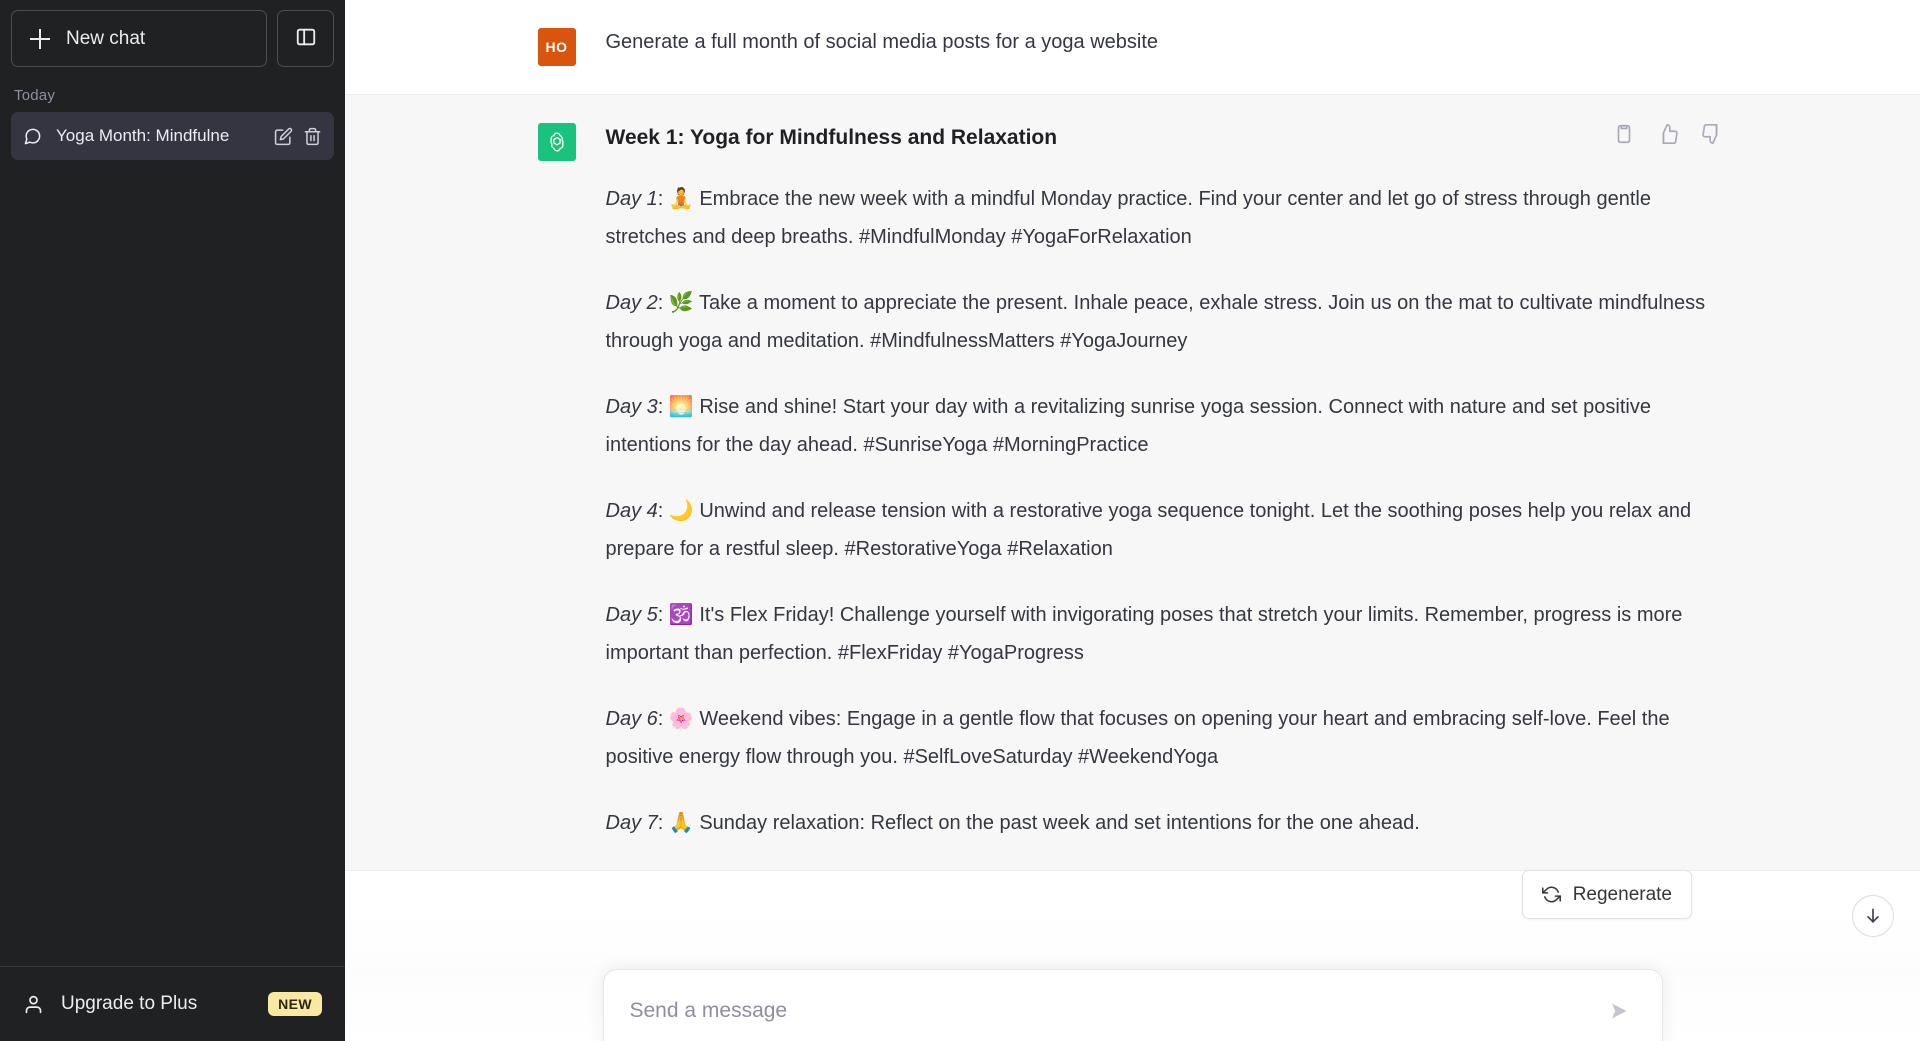  Describe the element at coordinates (681, 822) in the screenshot. I see `day-emoji: 🙏` at that location.